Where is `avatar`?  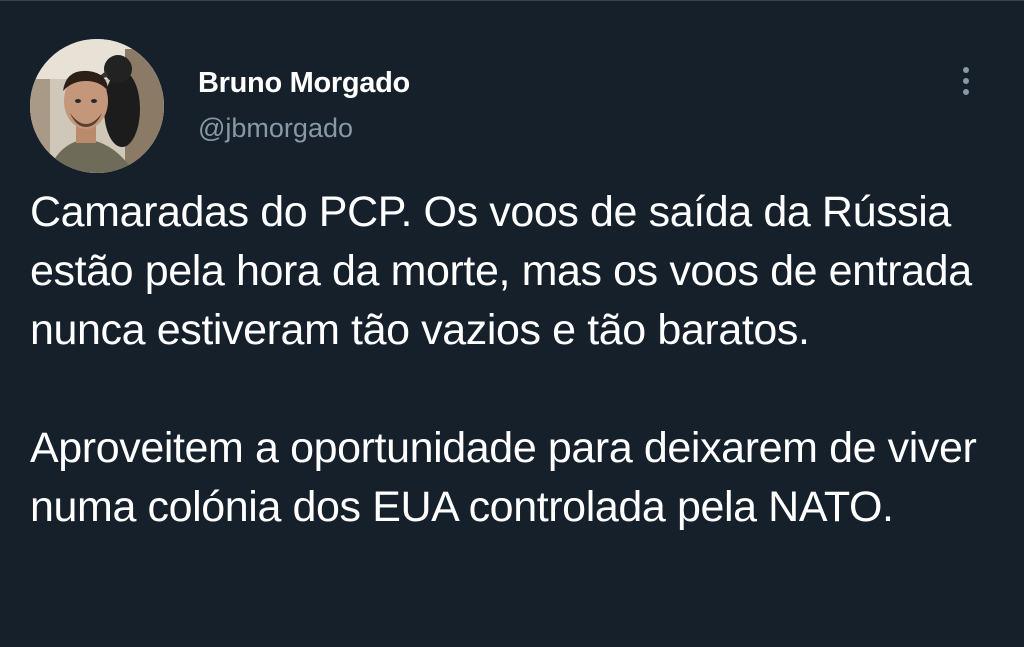
avatar is located at coordinates (97, 106).